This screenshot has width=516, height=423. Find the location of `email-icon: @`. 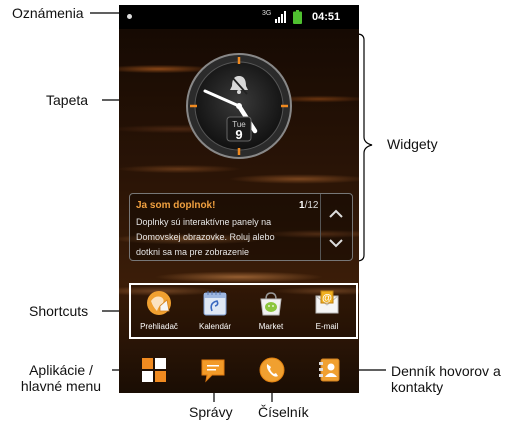

email-icon: @ is located at coordinates (327, 302).